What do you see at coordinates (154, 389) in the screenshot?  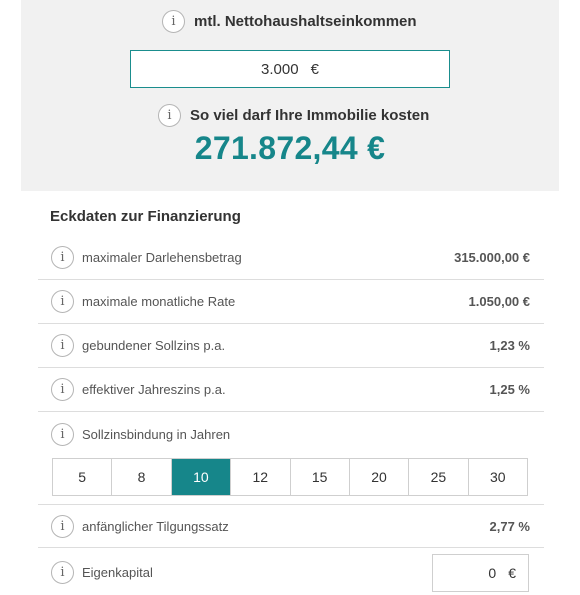 I see `effective-interest-label: effektiver Jahreszins p.a.` at bounding box center [154, 389].